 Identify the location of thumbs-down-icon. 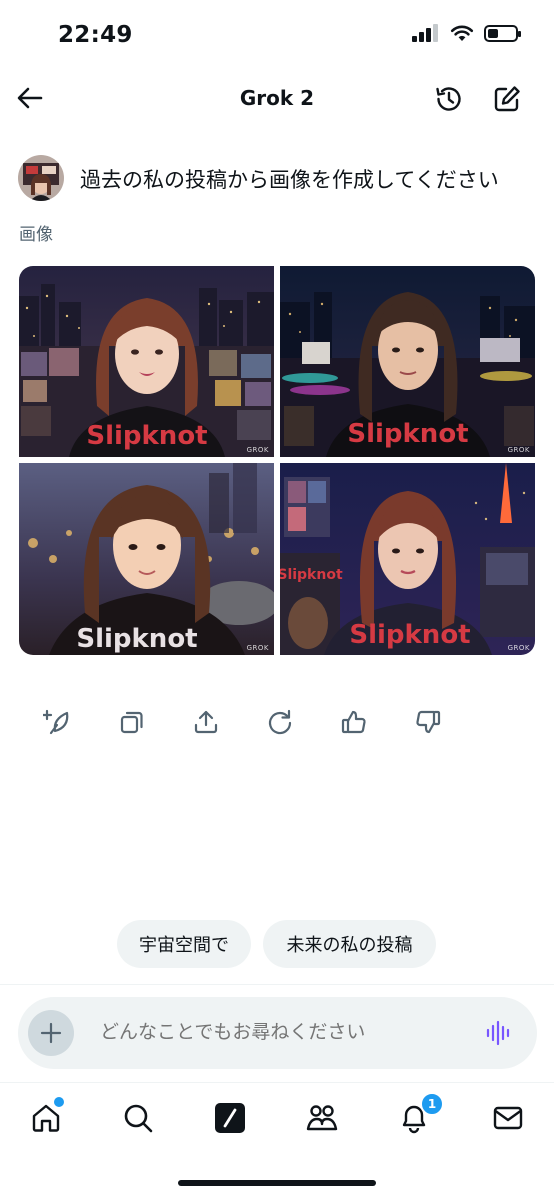
(428, 722).